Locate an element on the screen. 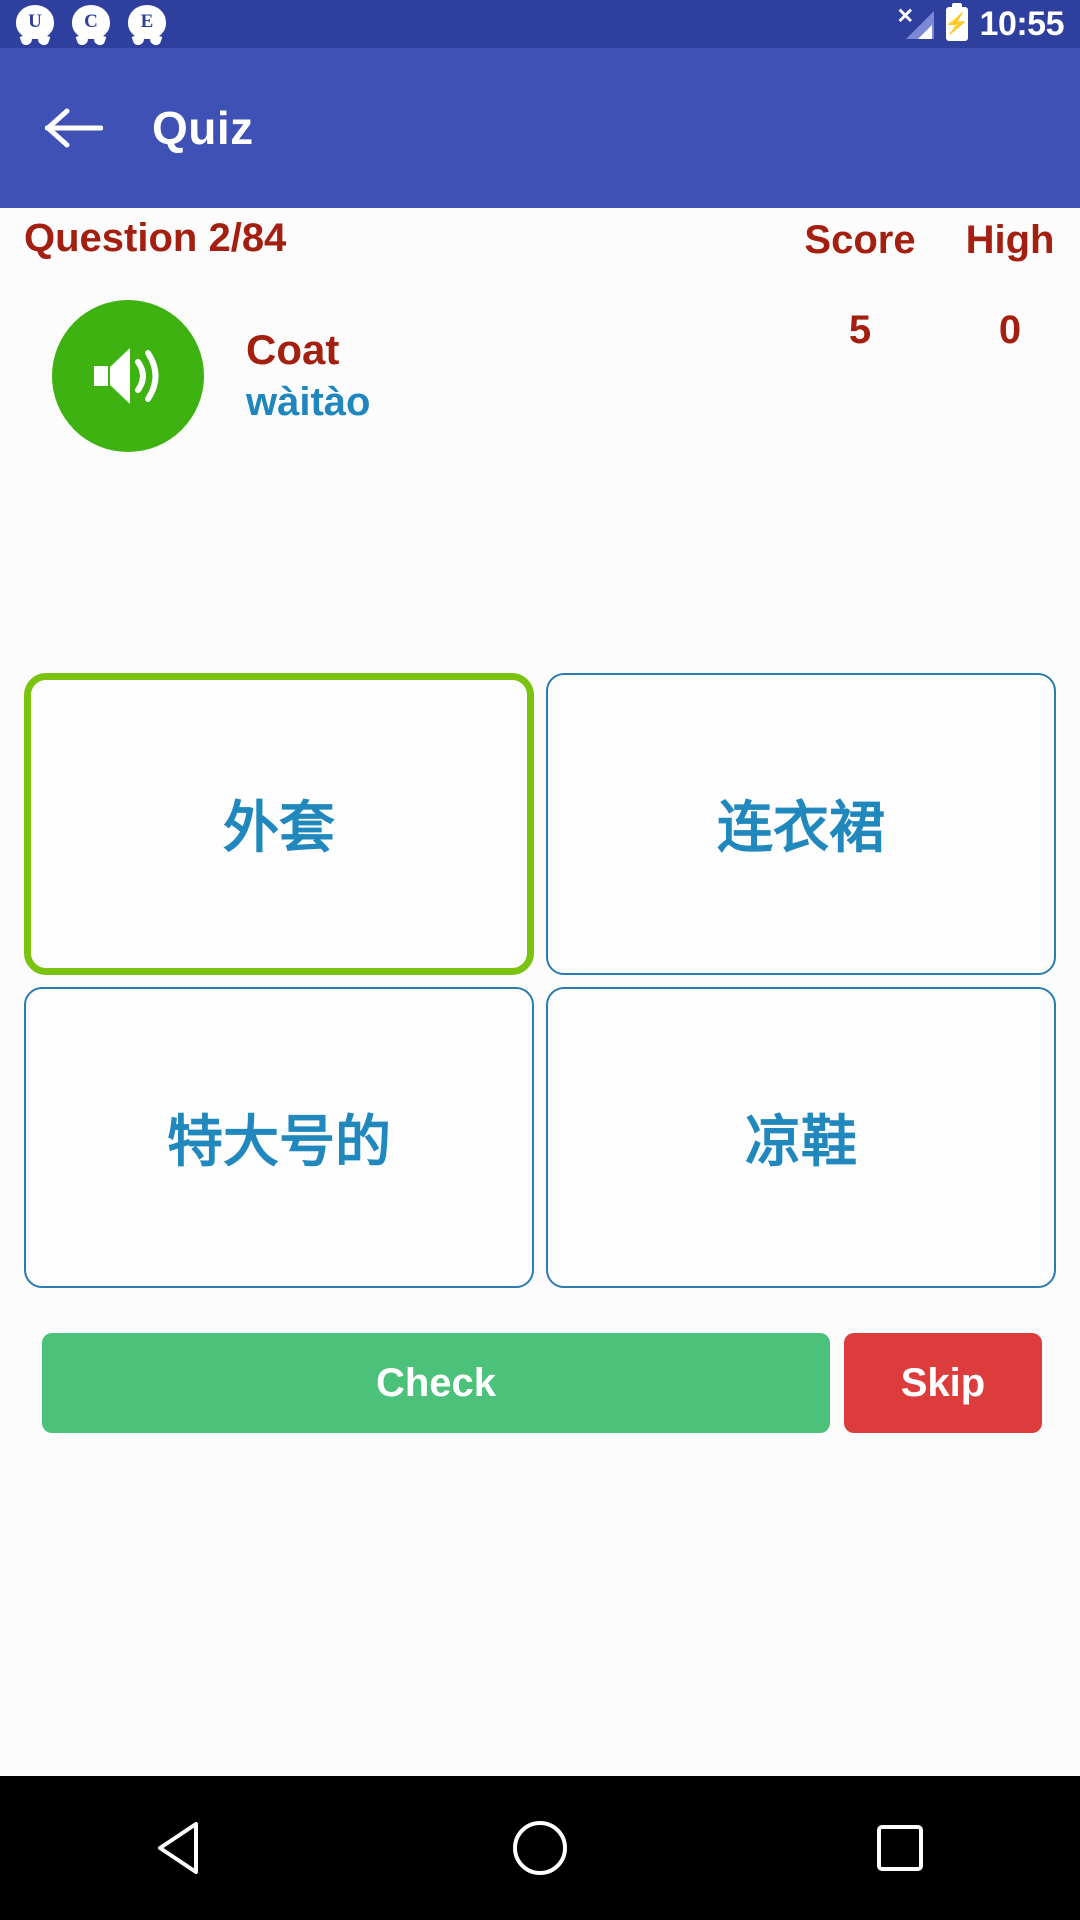 This screenshot has height=1920, width=1080. status-bar-notifications: U C E is located at coordinates (91, 26).